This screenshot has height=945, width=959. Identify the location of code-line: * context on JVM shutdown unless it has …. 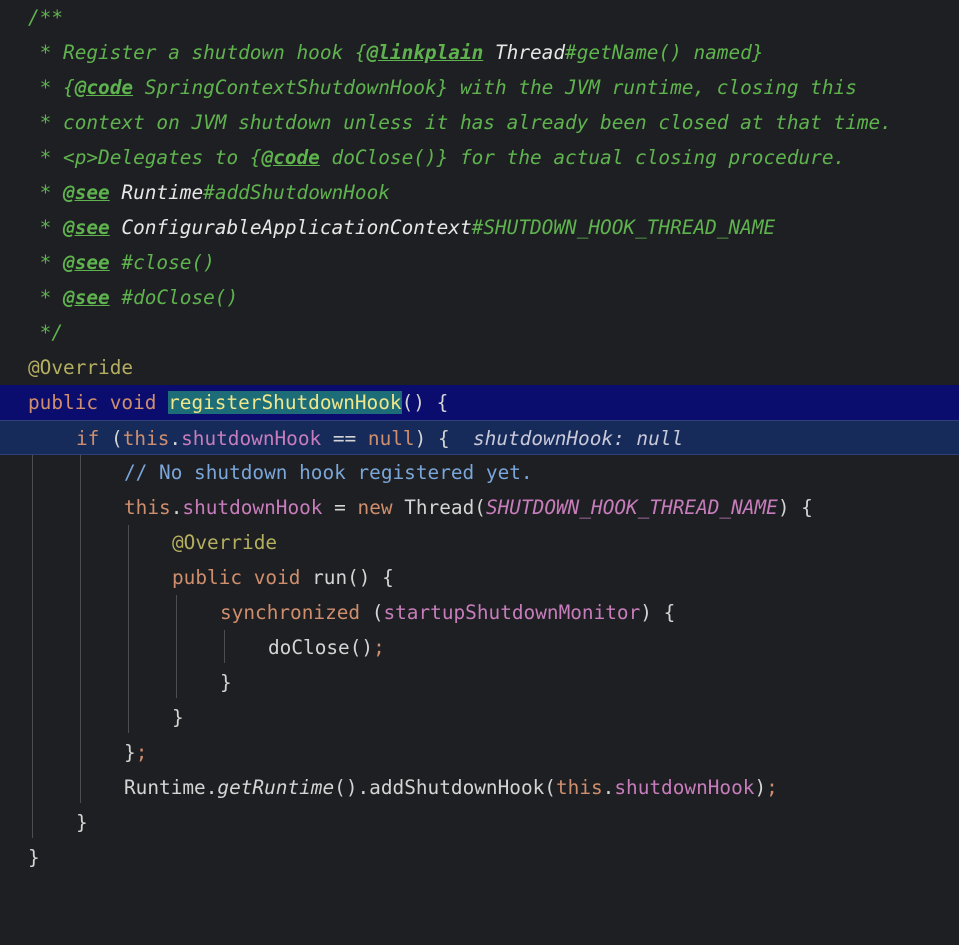
(479, 122).